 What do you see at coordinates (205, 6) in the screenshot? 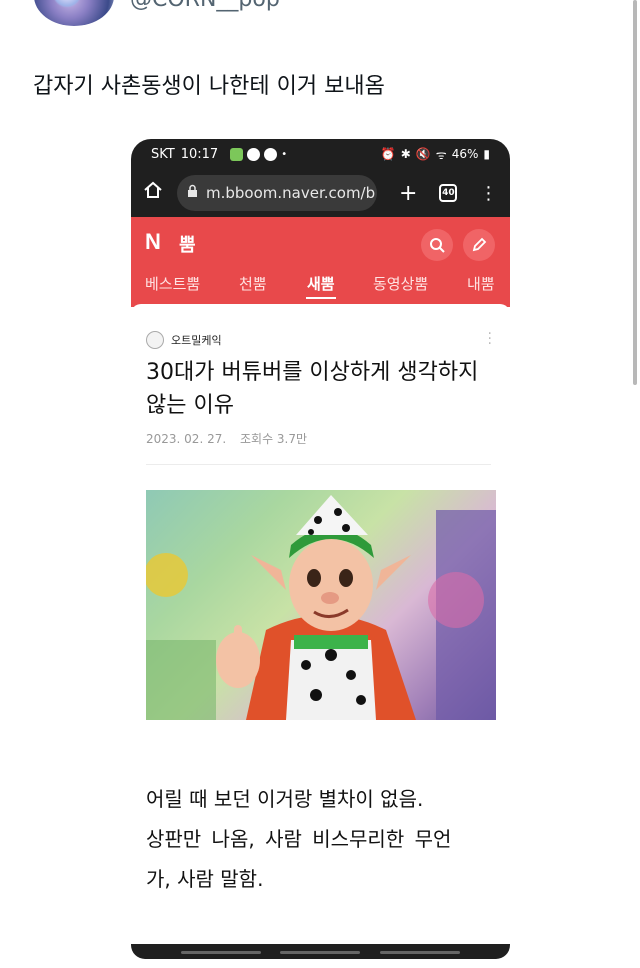
I see `user-handle: @CORN__pop` at bounding box center [205, 6].